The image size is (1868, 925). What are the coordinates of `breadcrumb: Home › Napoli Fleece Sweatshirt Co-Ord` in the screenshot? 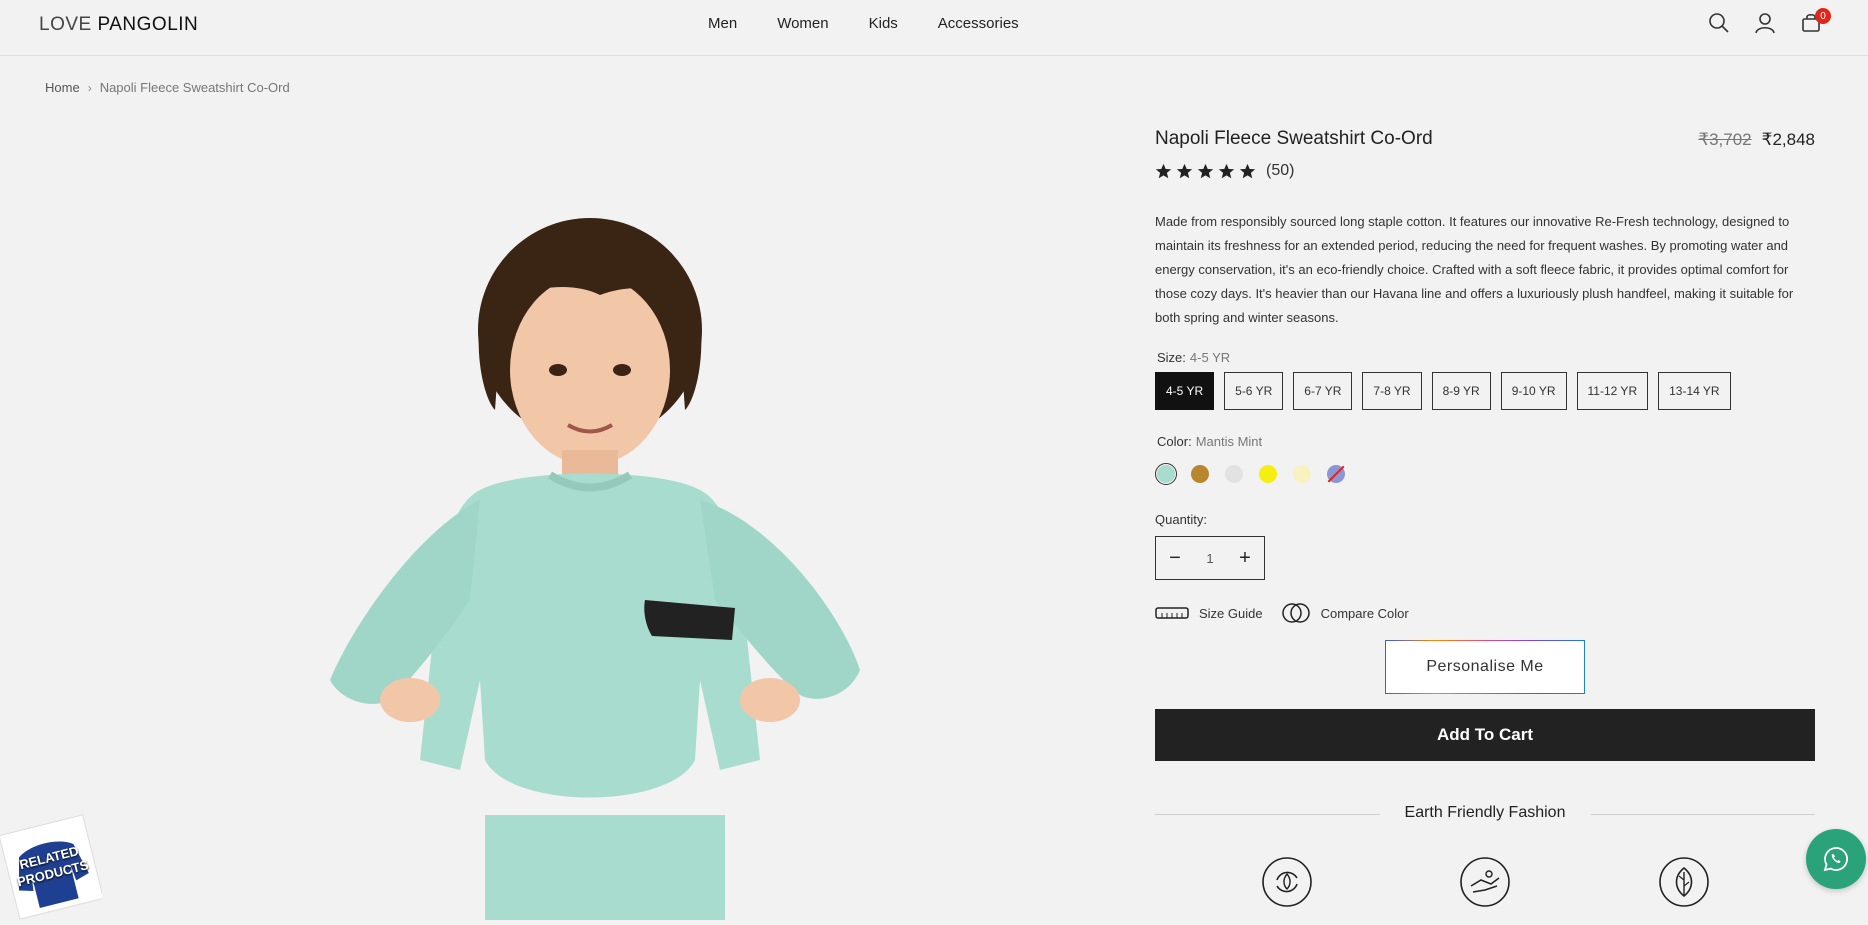 It's located at (167, 87).